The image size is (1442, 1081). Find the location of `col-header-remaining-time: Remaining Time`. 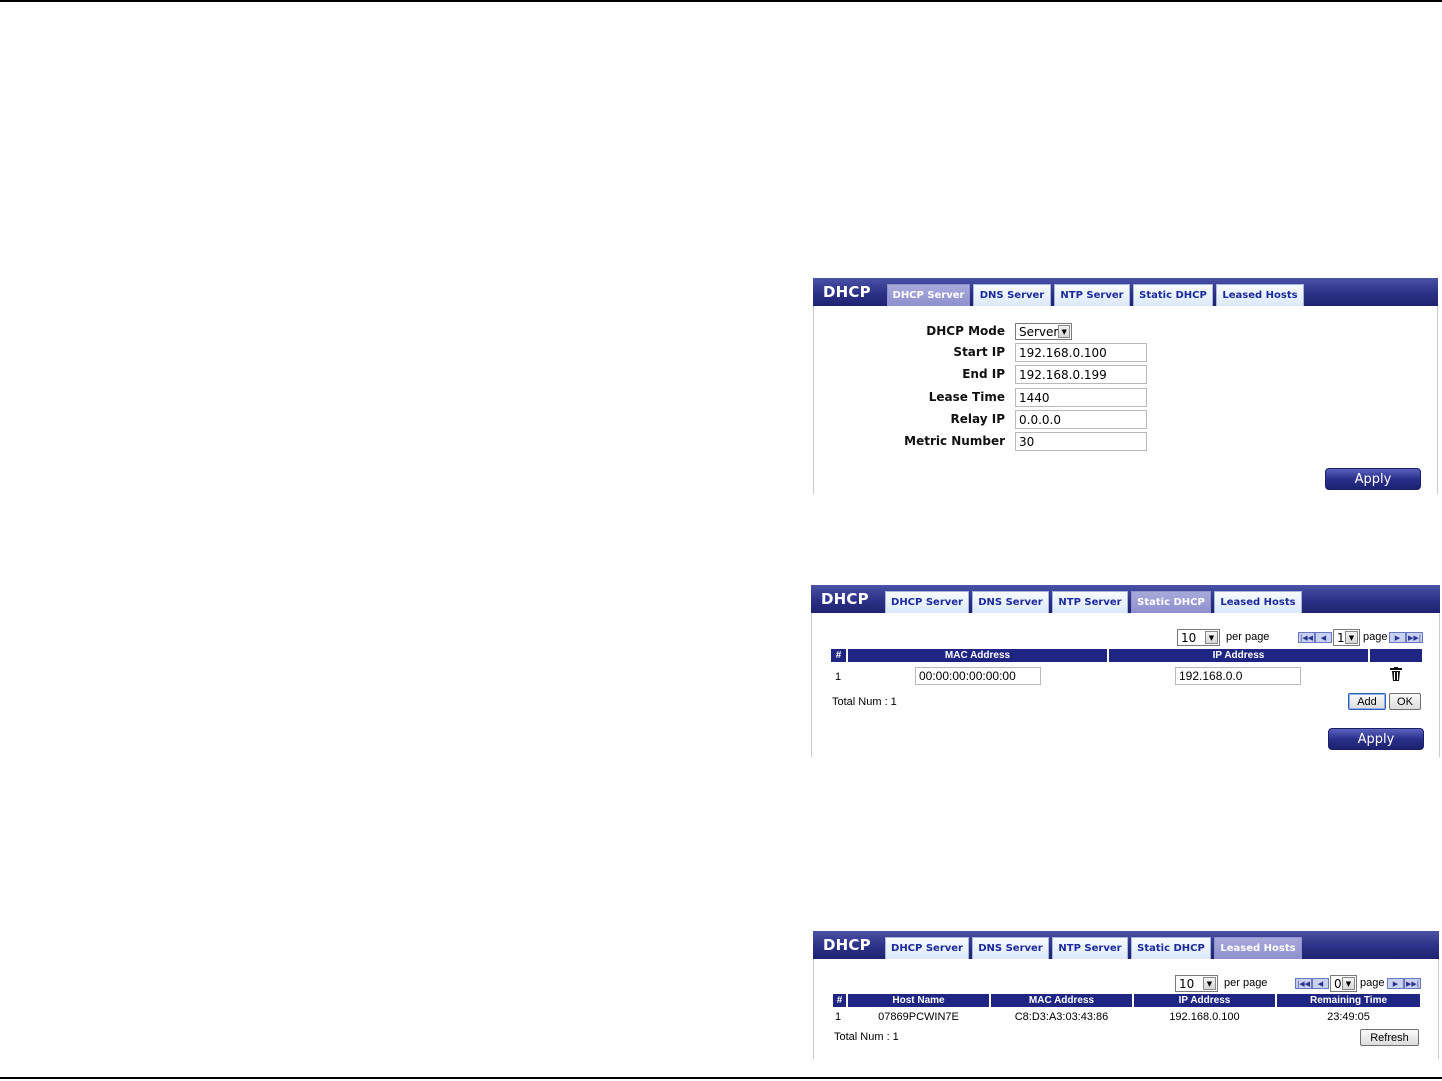

col-header-remaining-time: Remaining Time is located at coordinates (1348, 1000).